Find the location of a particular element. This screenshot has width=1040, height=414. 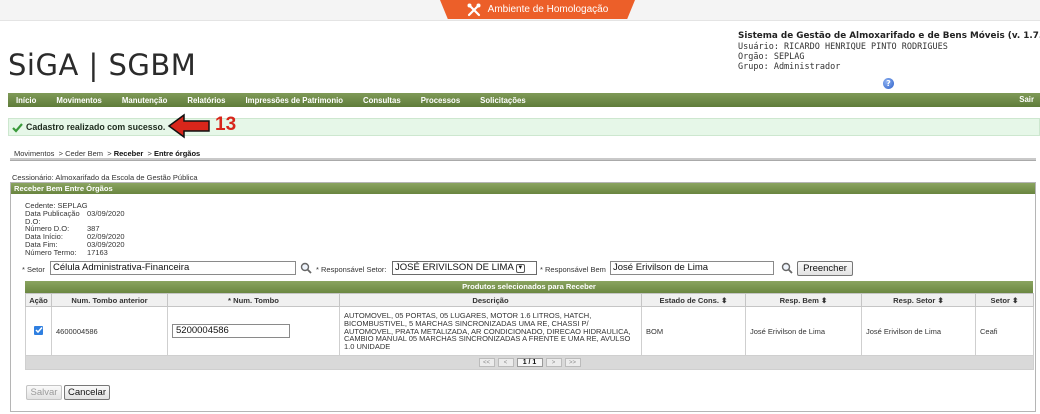

callout-number: 13 is located at coordinates (226, 124).